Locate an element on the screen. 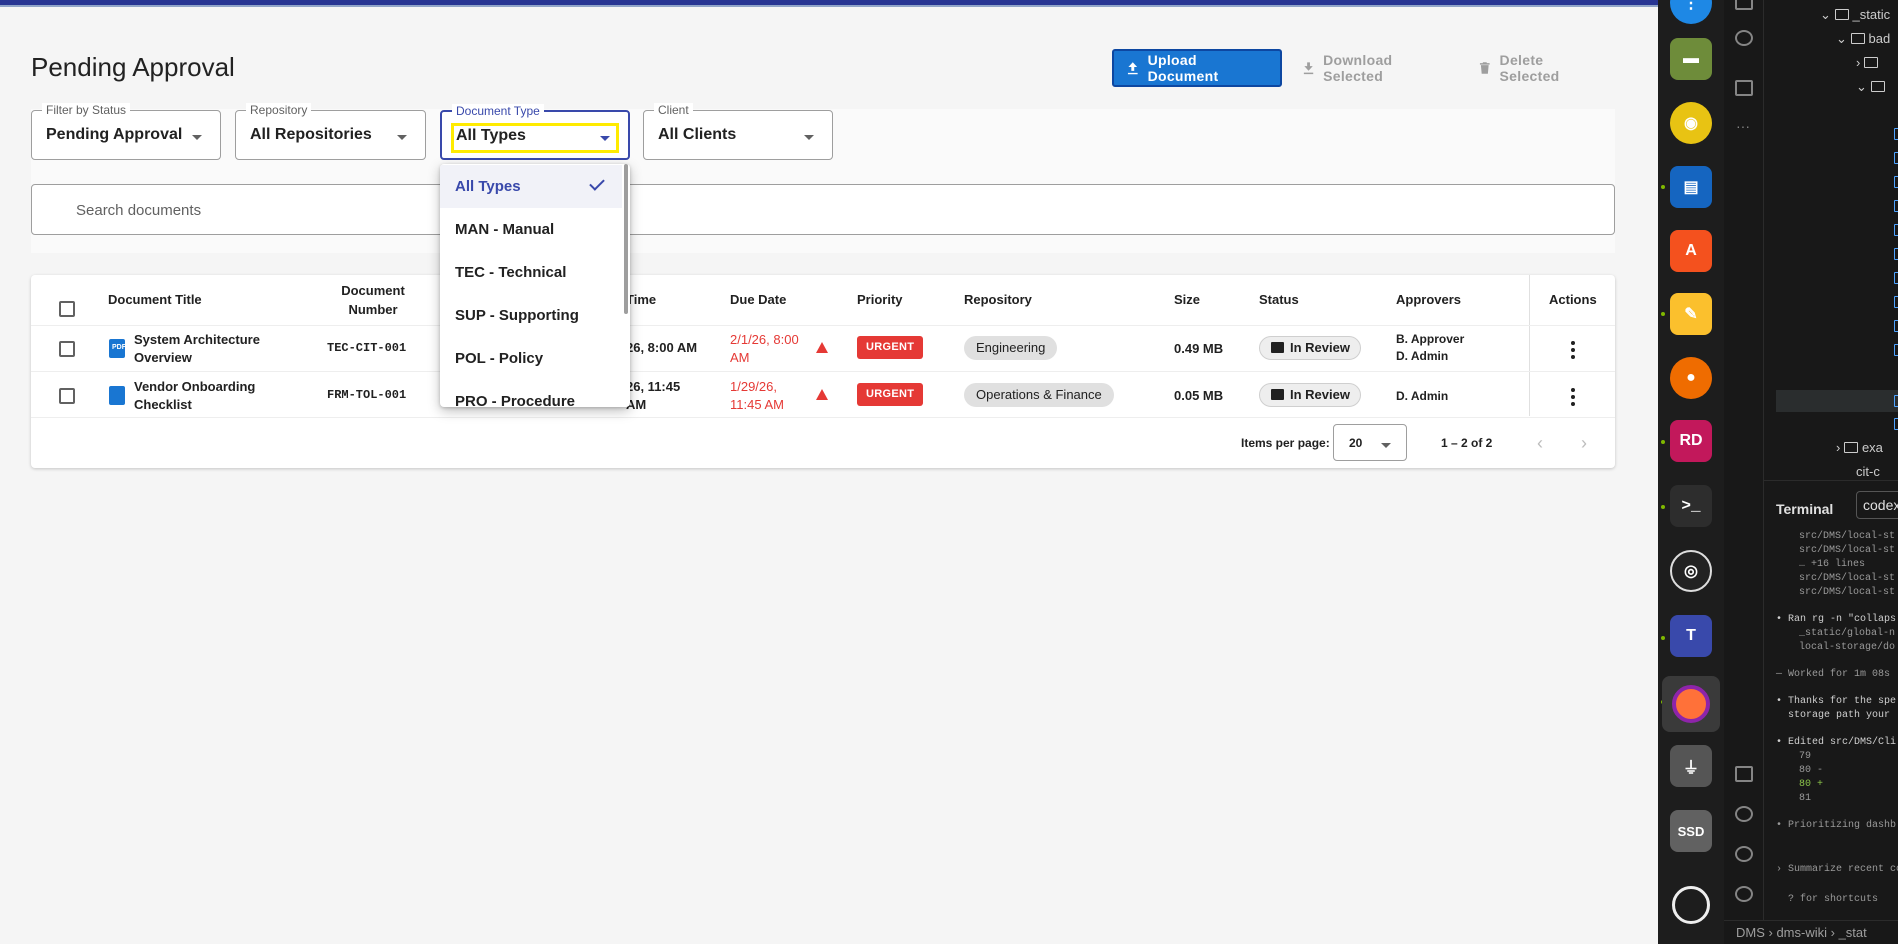 The width and height of the screenshot is (1898, 944). git-graph-icon is located at coordinates (1744, 854).